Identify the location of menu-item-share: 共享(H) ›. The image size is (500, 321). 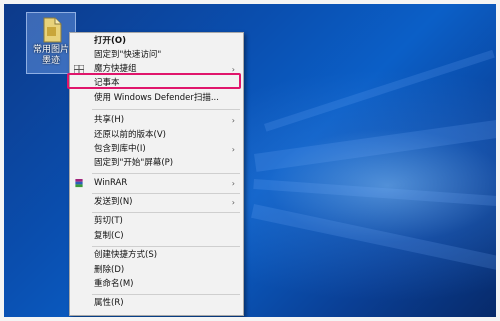
(156, 120).